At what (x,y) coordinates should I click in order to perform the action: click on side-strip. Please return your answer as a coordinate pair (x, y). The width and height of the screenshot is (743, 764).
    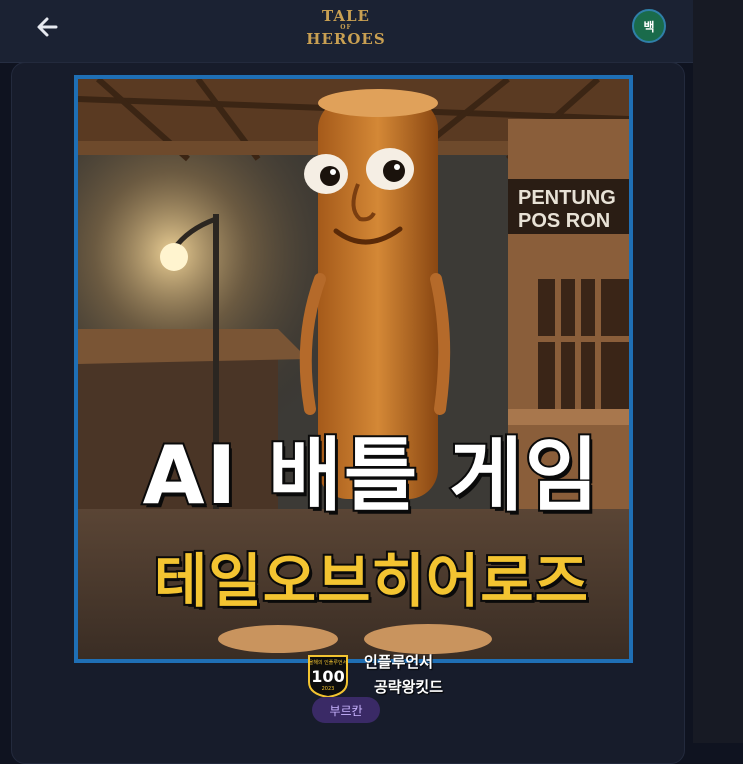
    Looking at the image, I should click on (718, 371).